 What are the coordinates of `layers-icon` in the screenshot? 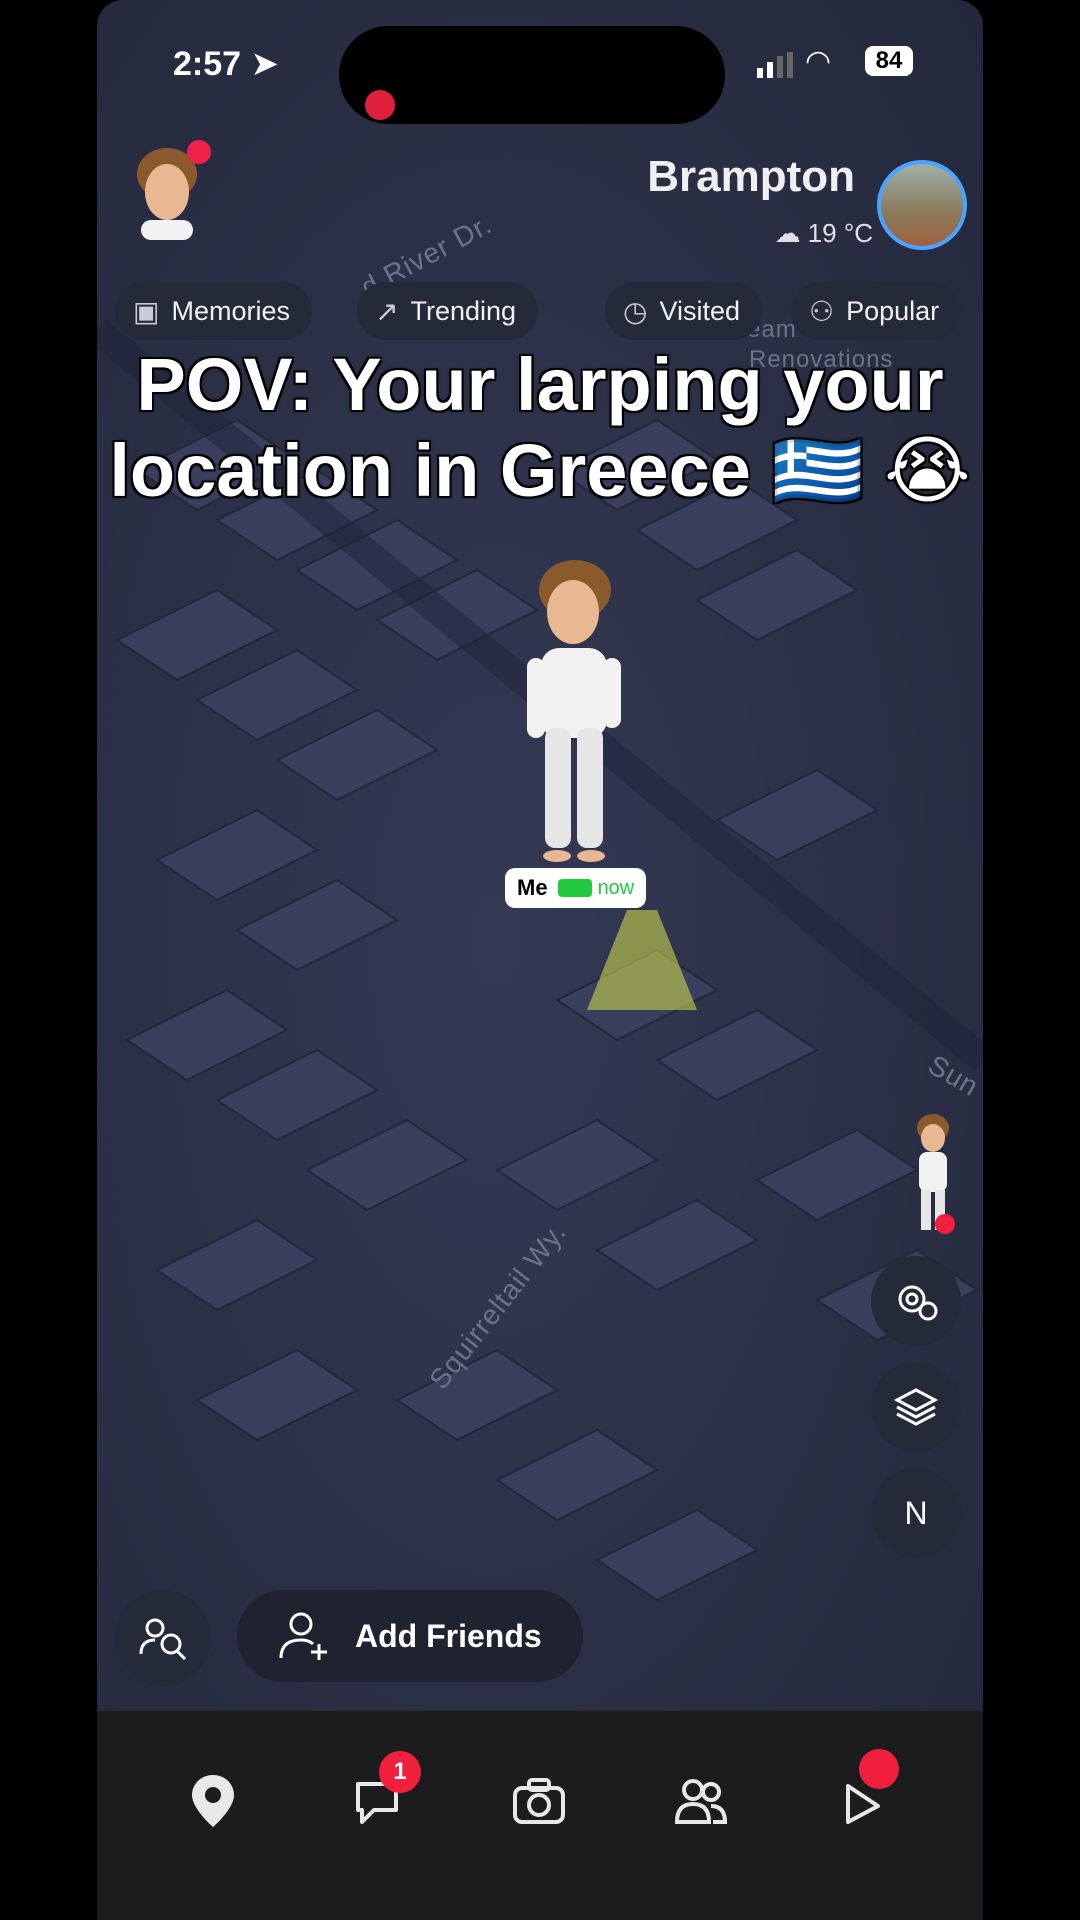 It's located at (916, 1407).